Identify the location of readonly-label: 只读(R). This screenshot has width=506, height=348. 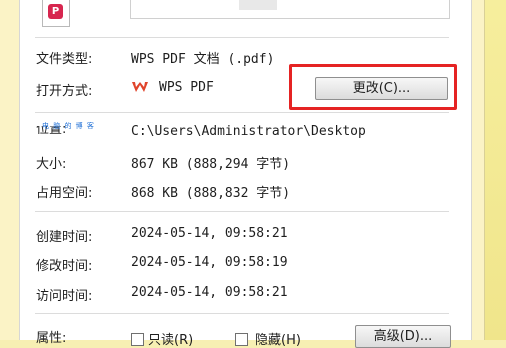
(170, 338).